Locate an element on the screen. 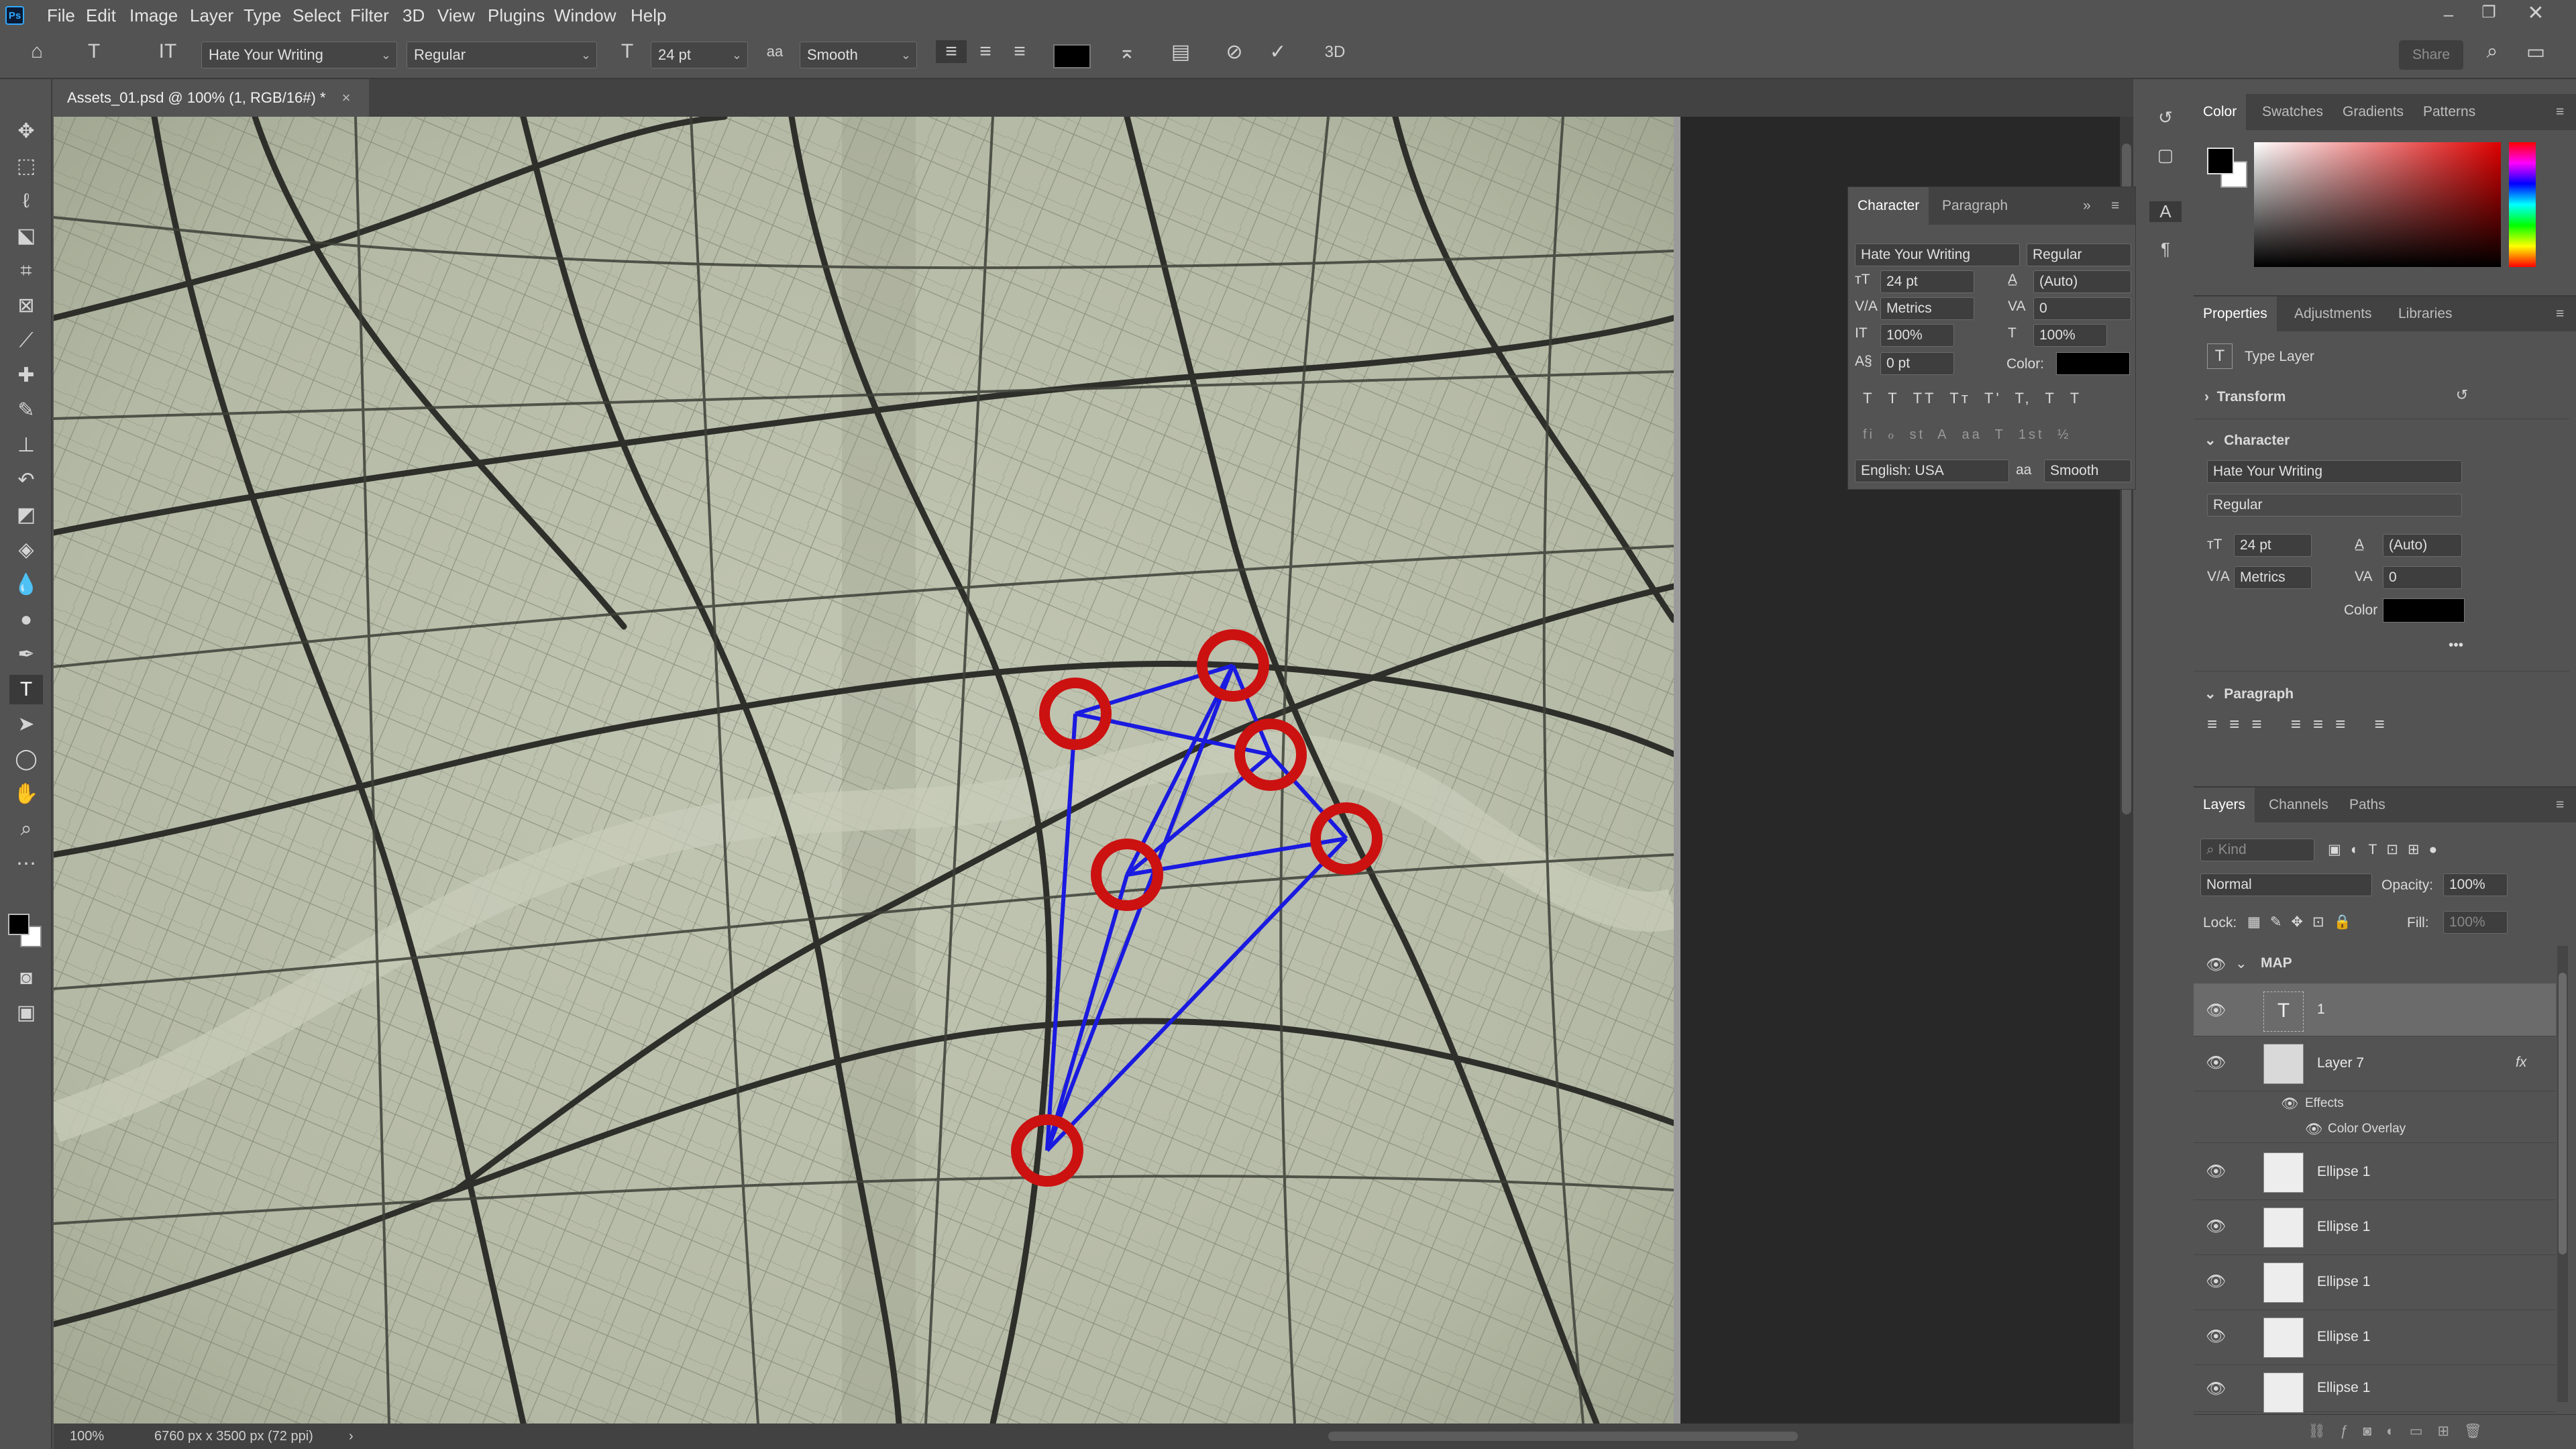  props-font-style: Regular is located at coordinates (2334, 505).